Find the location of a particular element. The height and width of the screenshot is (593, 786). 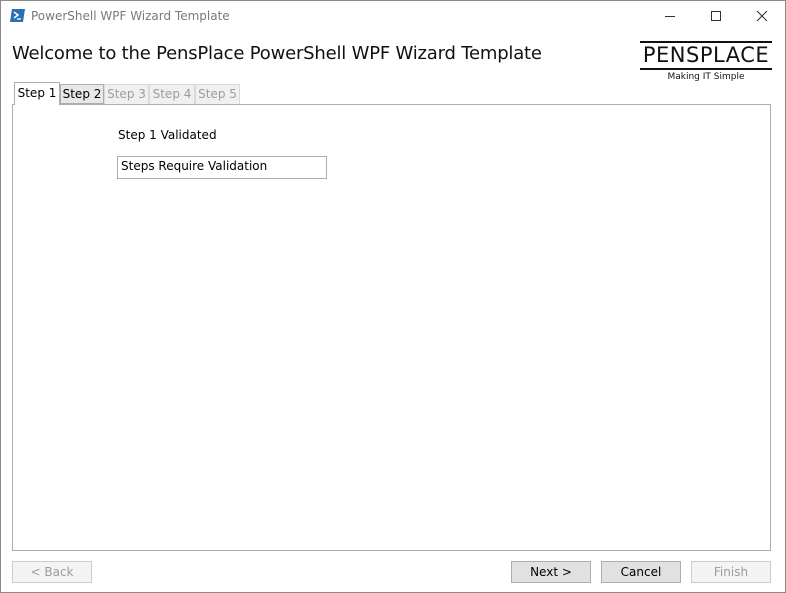

minimize-icon is located at coordinates (670, 16).